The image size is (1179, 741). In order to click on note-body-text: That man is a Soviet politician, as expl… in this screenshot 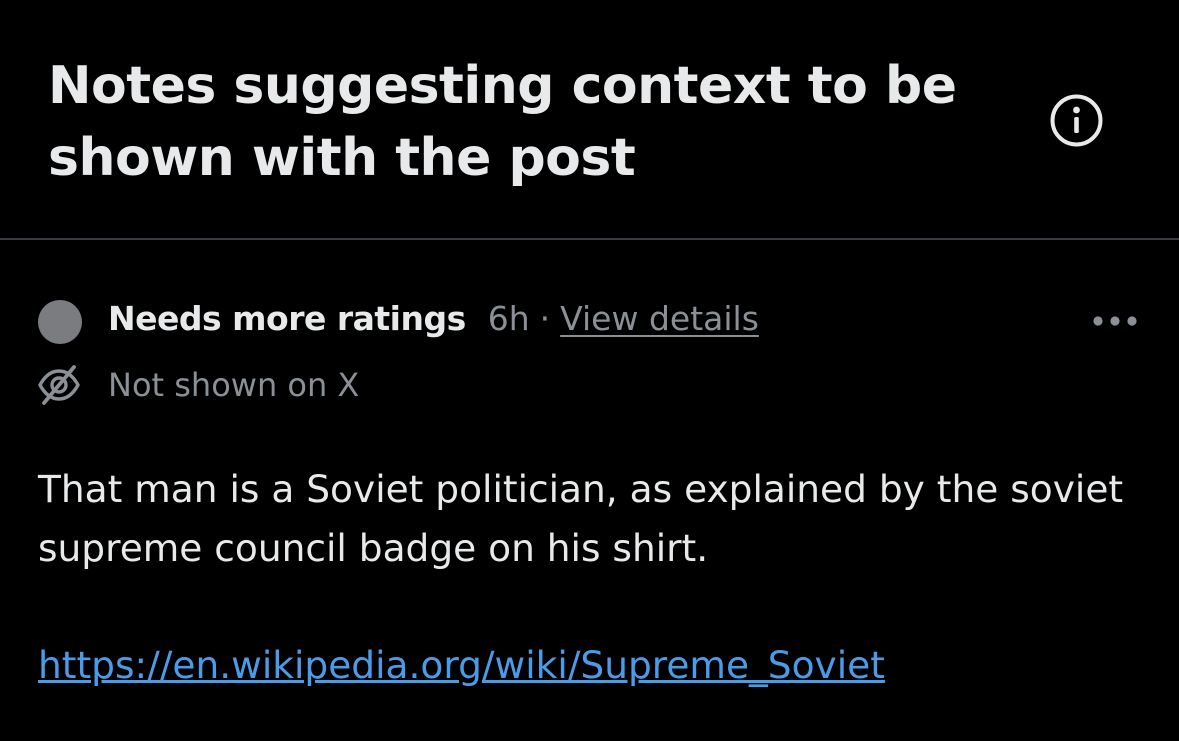, I will do `click(581, 518)`.